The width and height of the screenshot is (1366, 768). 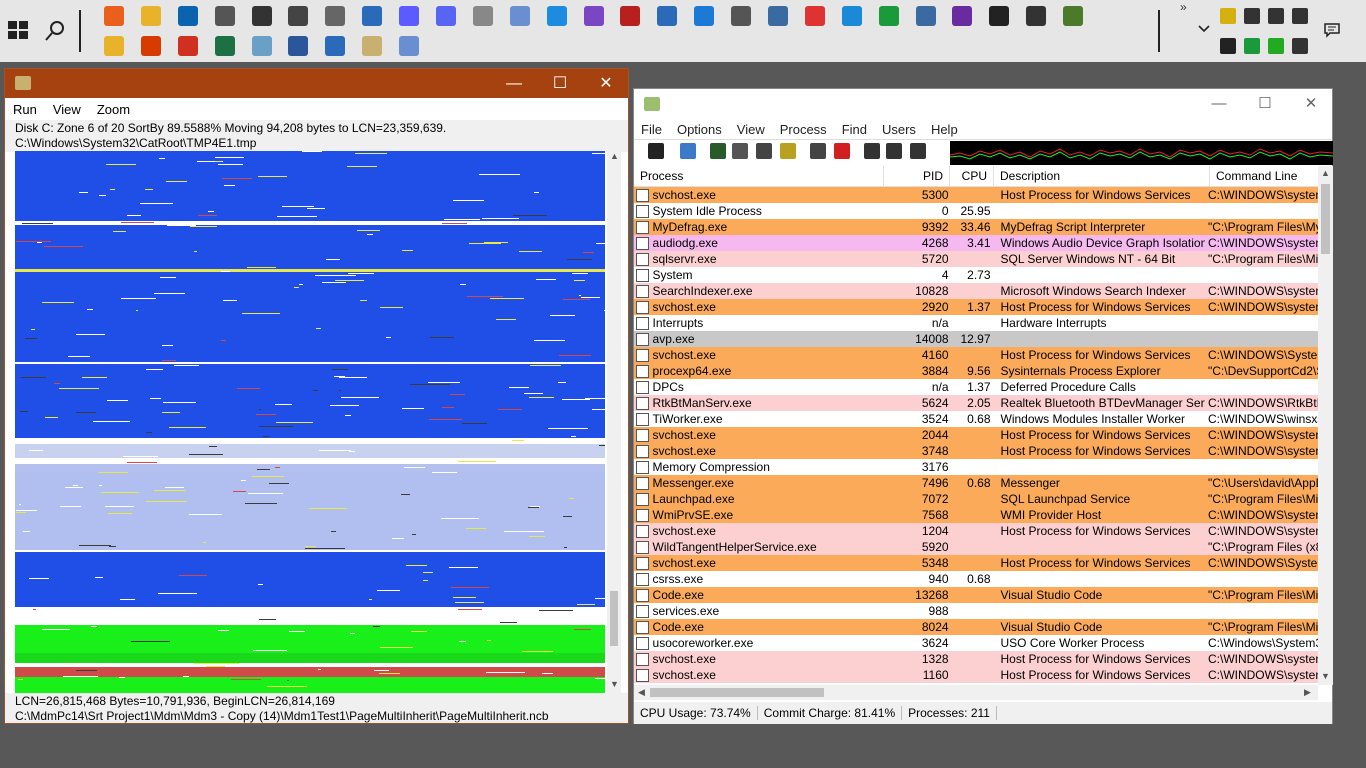 What do you see at coordinates (114, 46) in the screenshot?
I see `chrome-icon` at bounding box center [114, 46].